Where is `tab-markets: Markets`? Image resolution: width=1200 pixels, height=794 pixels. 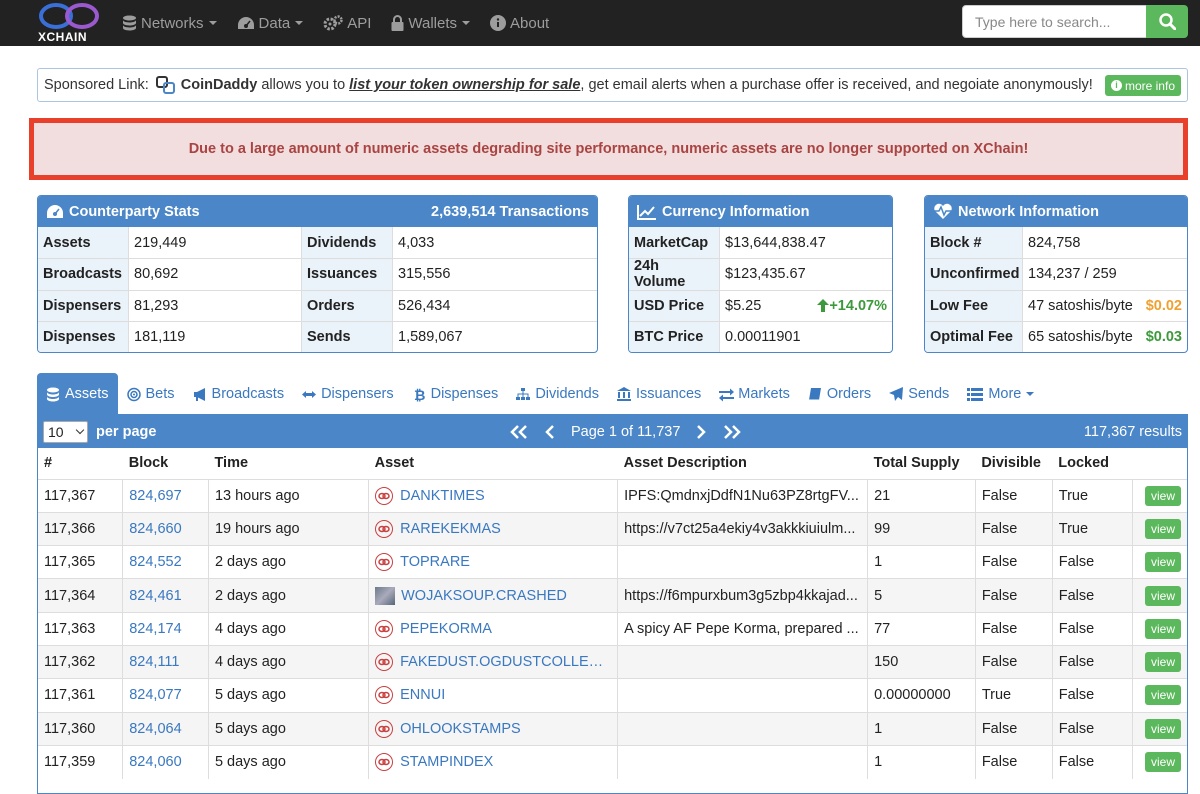 tab-markets: Markets is located at coordinates (754, 394).